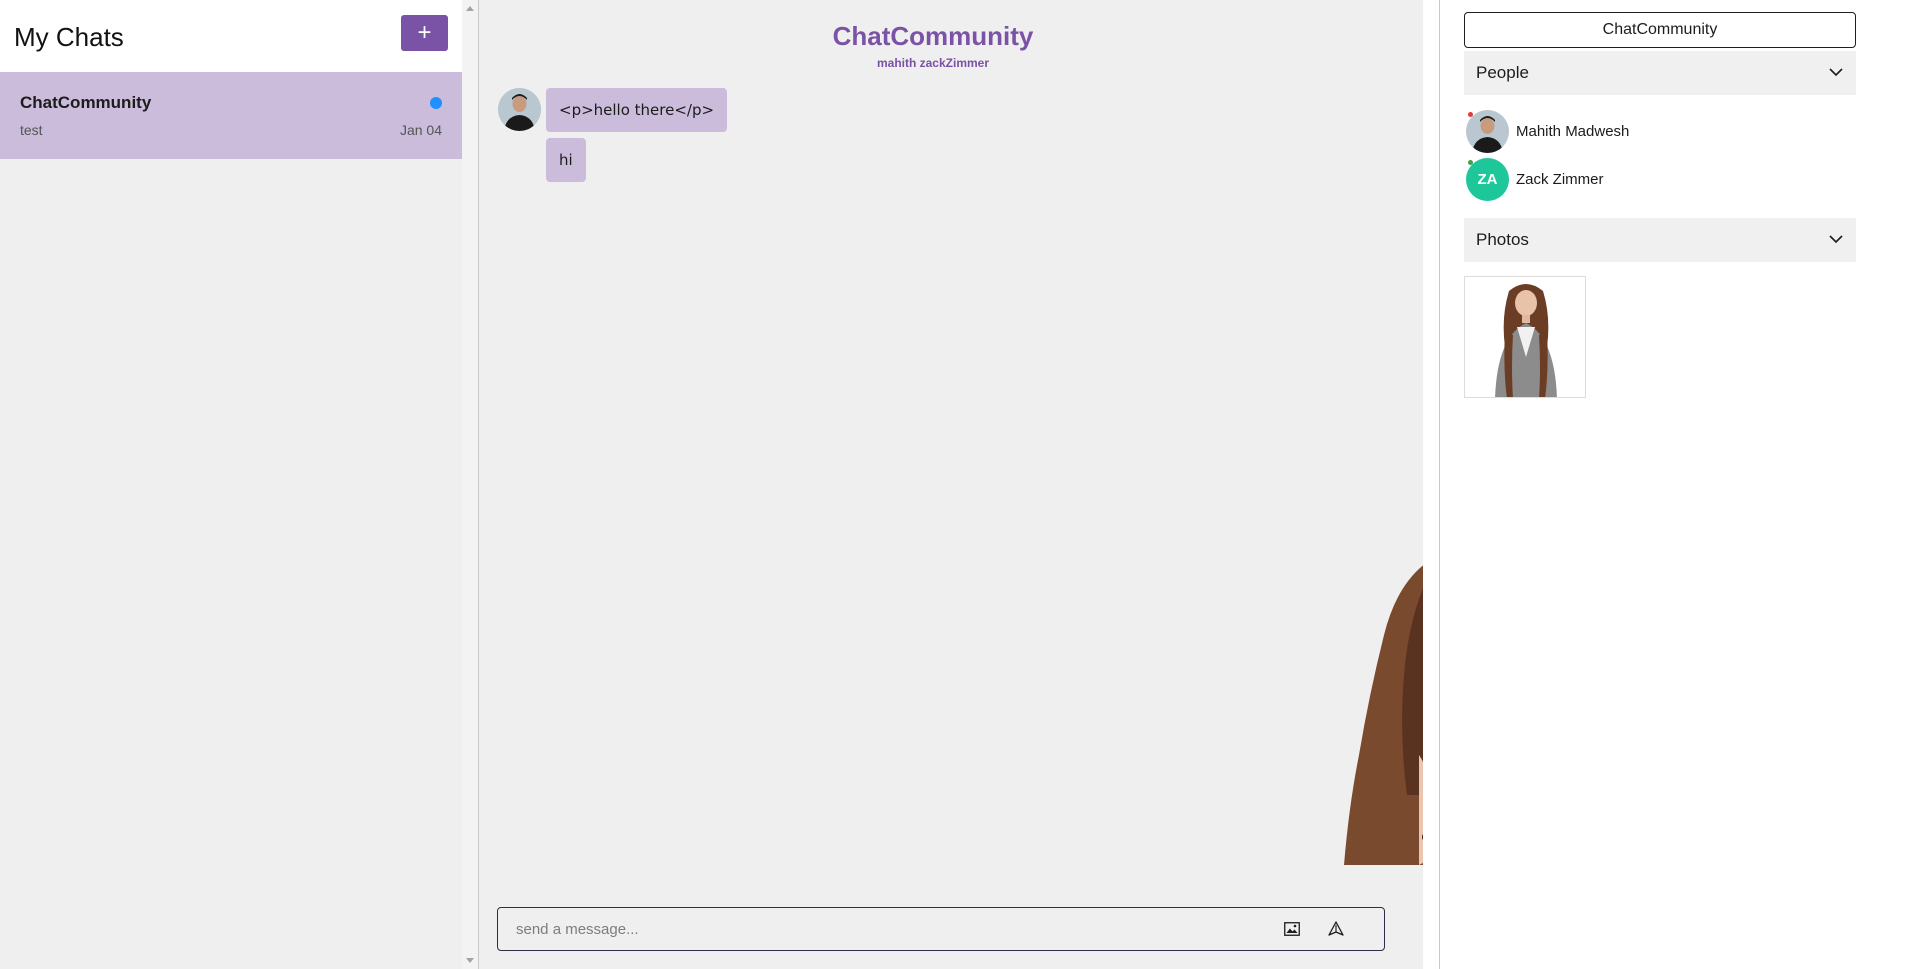 This screenshot has height=969, width=1920. I want to click on person-row: ZA Zack Zimmer, so click(1614, 180).